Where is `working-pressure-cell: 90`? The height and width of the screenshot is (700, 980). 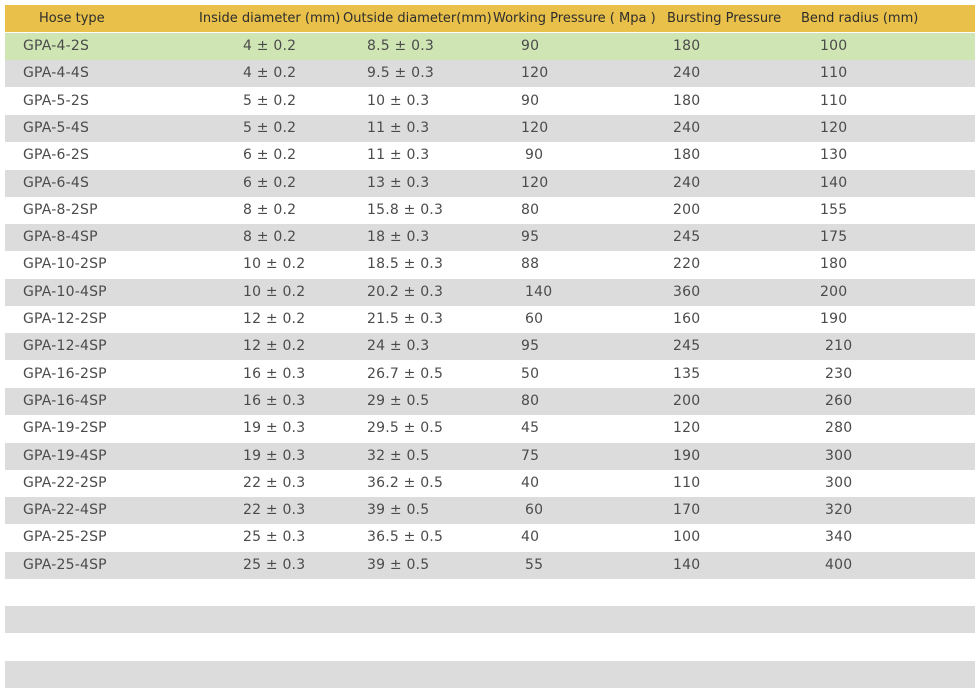
working-pressure-cell: 90 is located at coordinates (530, 46).